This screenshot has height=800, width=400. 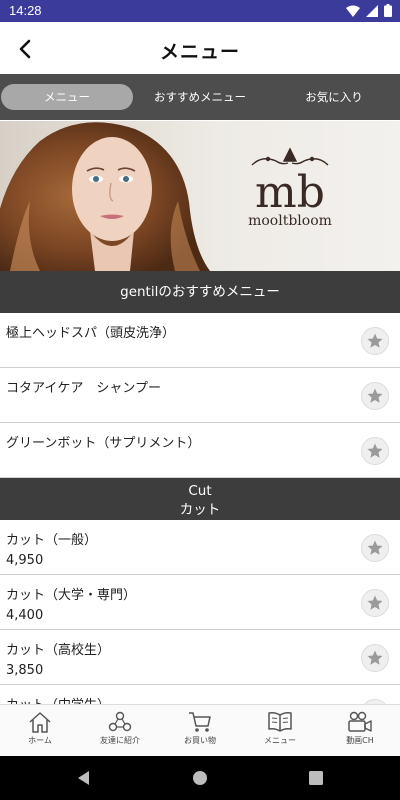 I want to click on tab-menu: メニュー, so click(x=67, y=97).